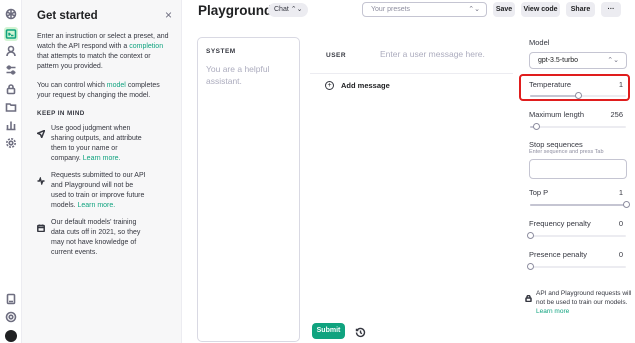 The width and height of the screenshot is (635, 343). Describe the element at coordinates (168, 15) in the screenshot. I see `close-icon: ×` at that location.